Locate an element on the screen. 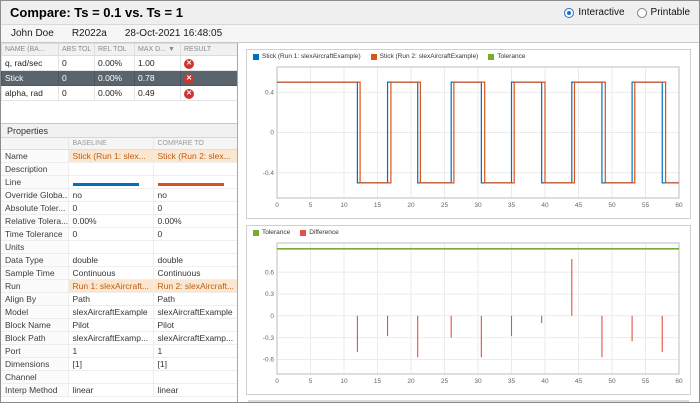 This screenshot has height=403, width=700. page-title: Compare: Ts = 0.1 vs. Ts = 1 is located at coordinates (96, 12).